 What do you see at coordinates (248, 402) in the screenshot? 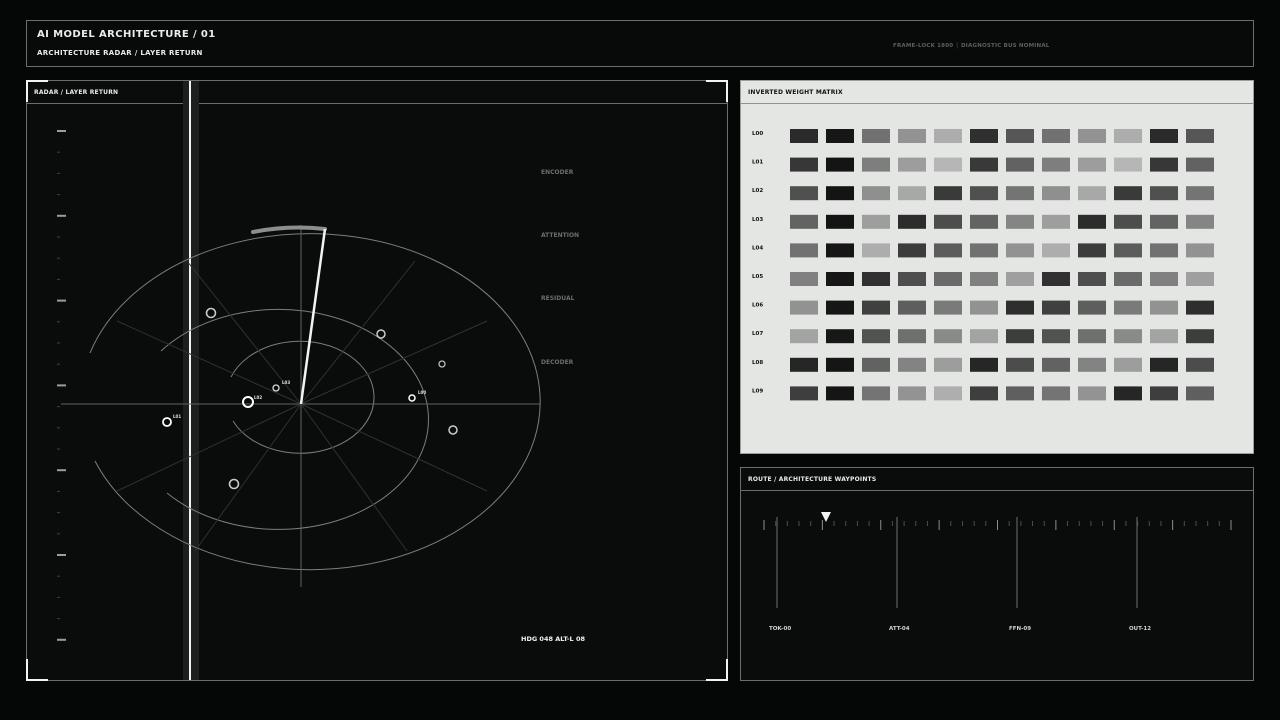
I see `radar-blip-l02` at bounding box center [248, 402].